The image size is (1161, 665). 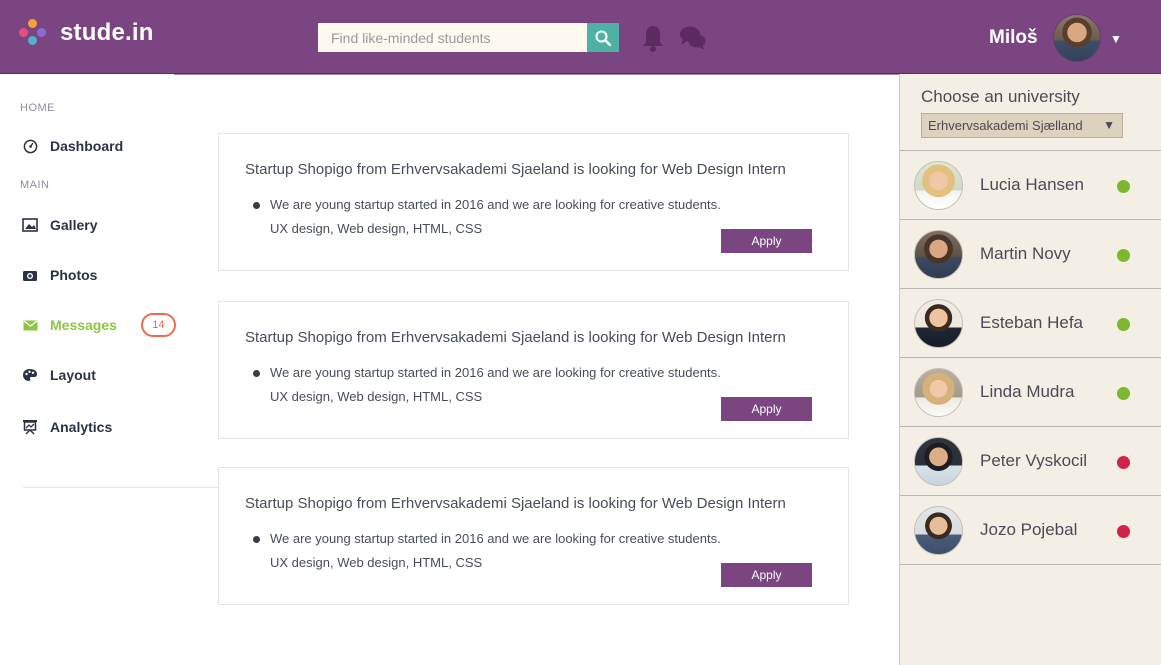 I want to click on gallery-icon, so click(x=30, y=225).